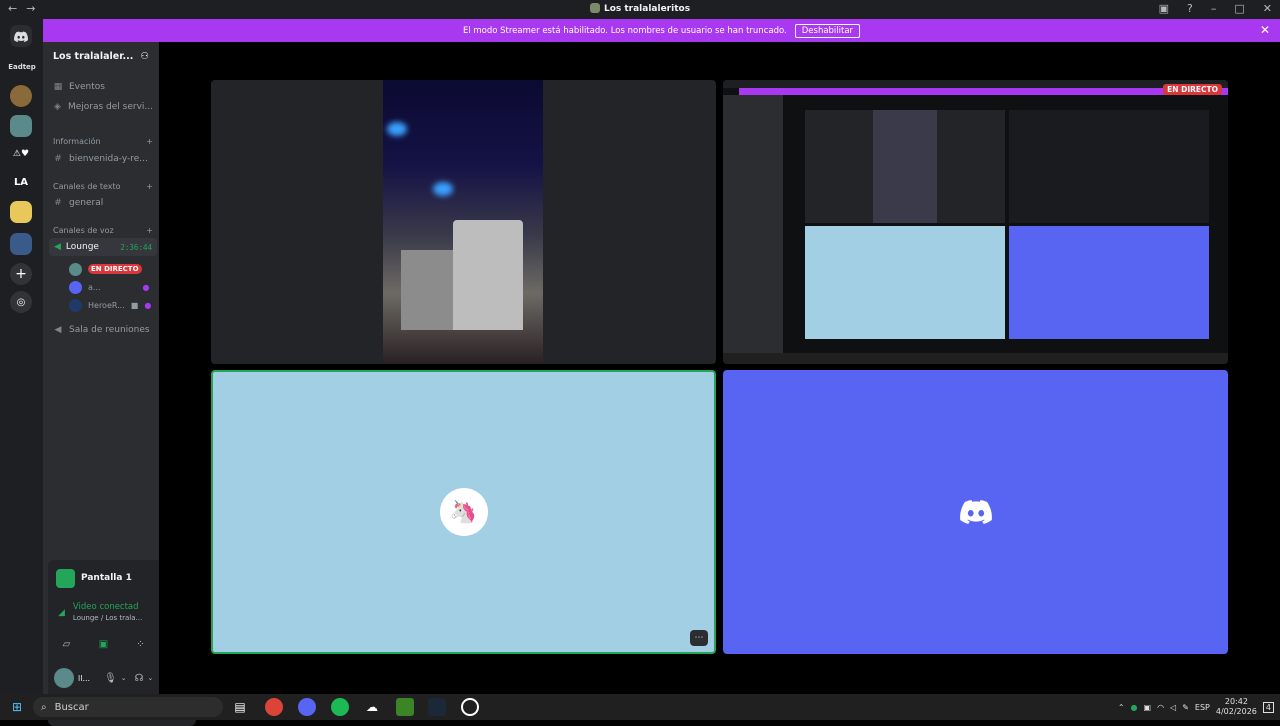 The width and height of the screenshot is (1280, 726). Describe the element at coordinates (1236, 711) in the screenshot. I see `clock-date: 4/02/2026` at that location.